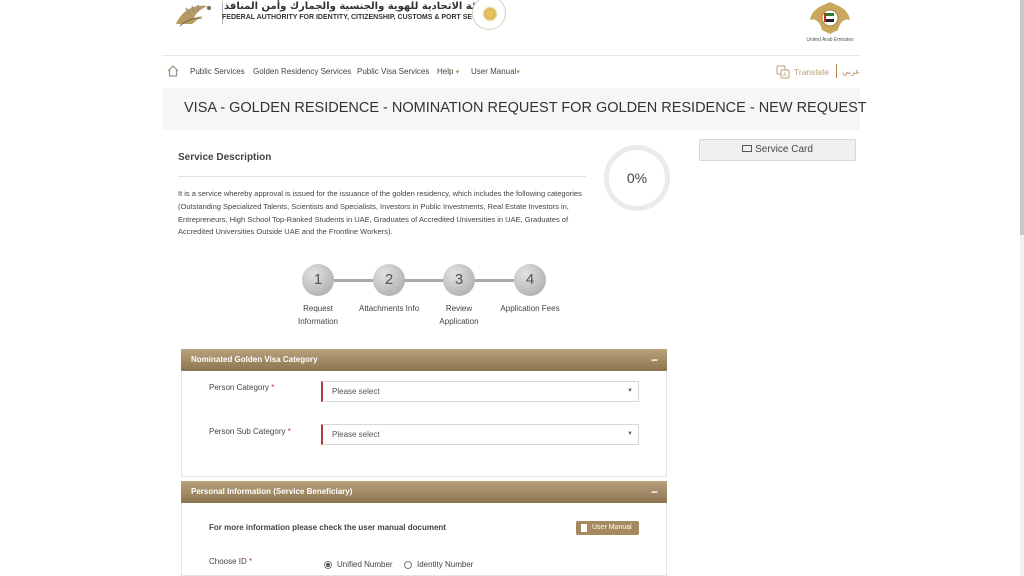 Image resolution: width=1024 pixels, height=576 pixels. What do you see at coordinates (489, 15) in the screenshot?
I see `seal-logo-icon` at bounding box center [489, 15].